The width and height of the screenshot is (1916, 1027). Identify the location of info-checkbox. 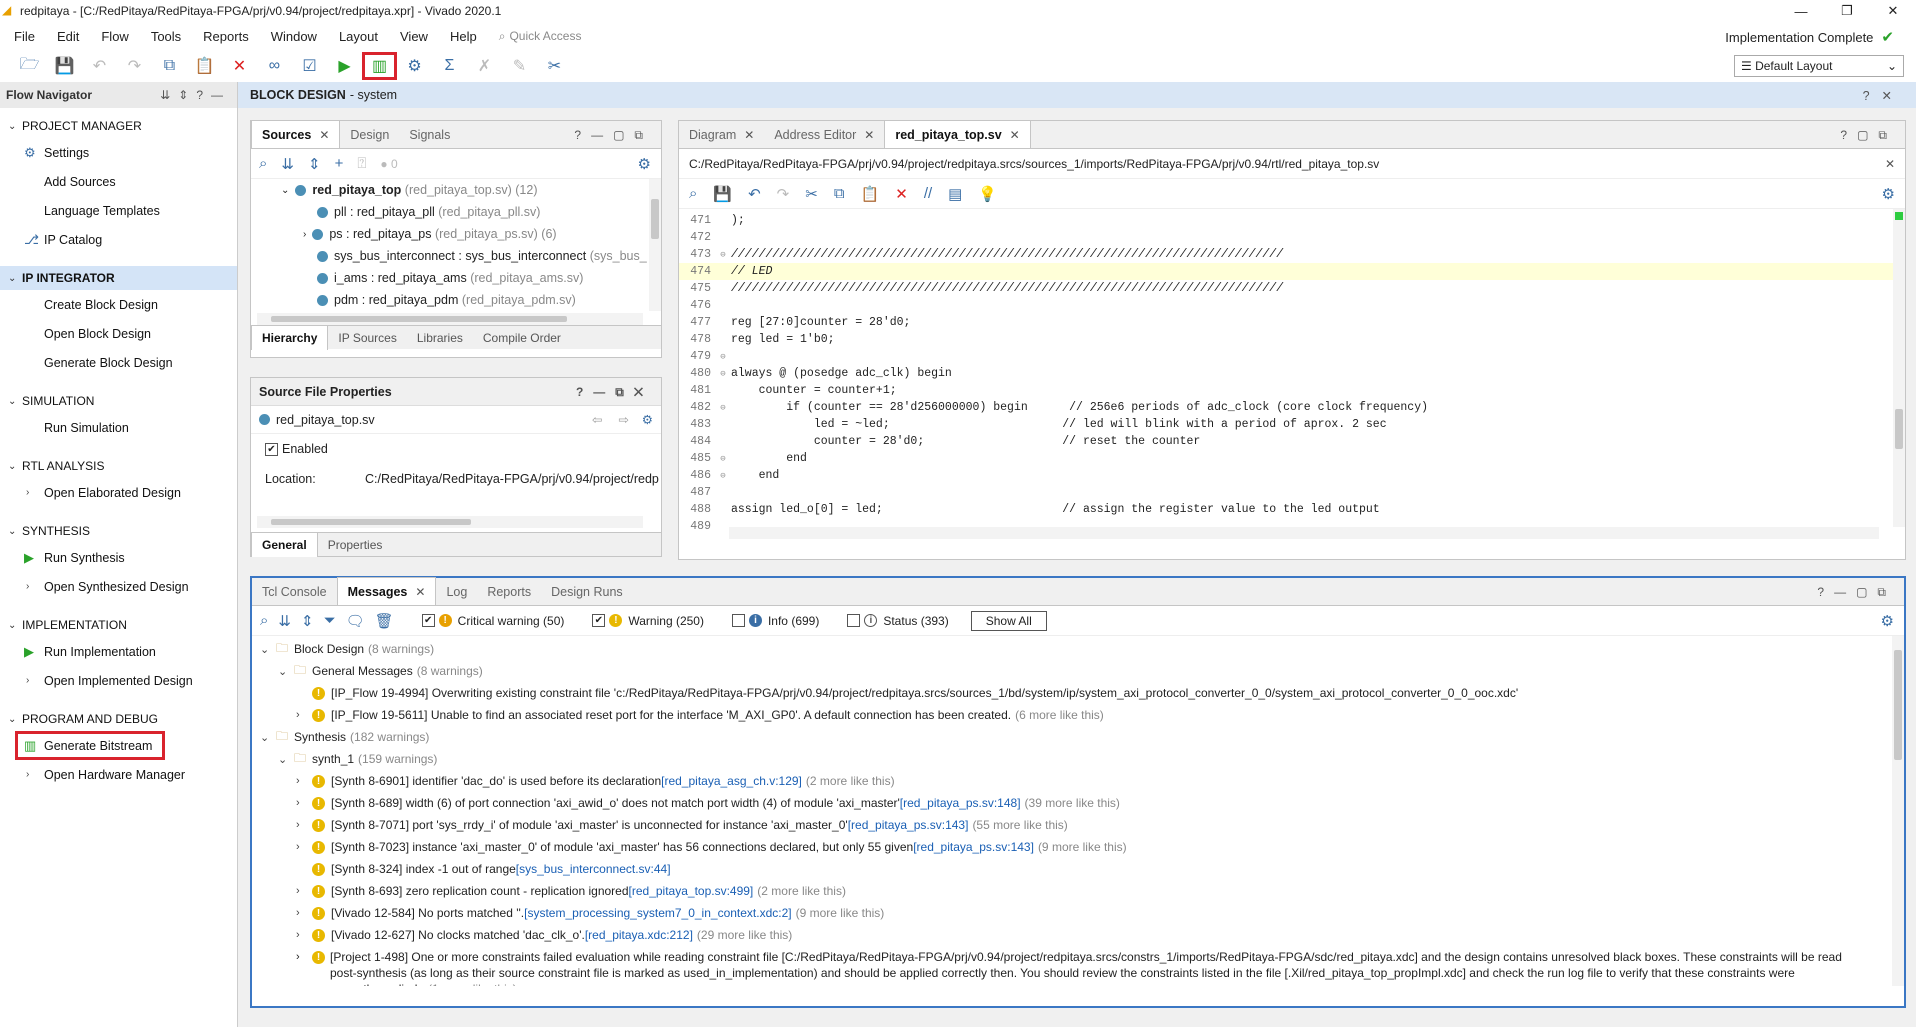
(738, 620).